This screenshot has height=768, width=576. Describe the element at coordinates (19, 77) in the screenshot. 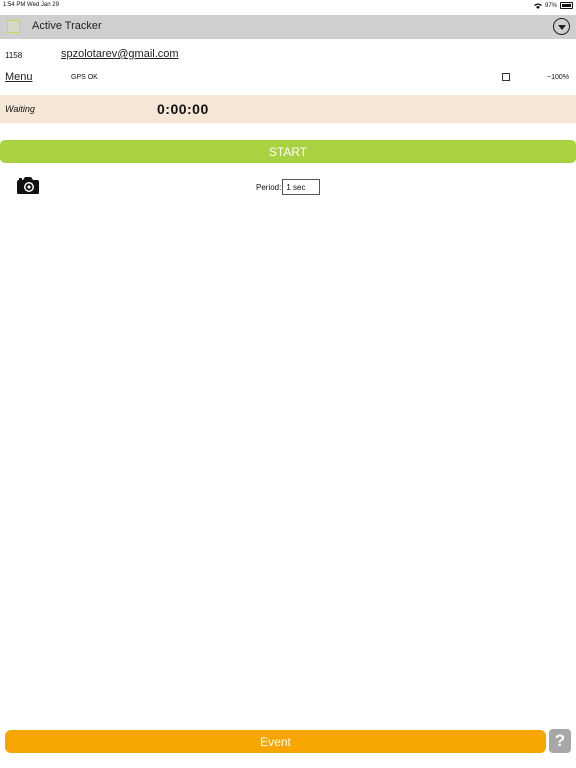

I see `menu-link: Menu` at that location.